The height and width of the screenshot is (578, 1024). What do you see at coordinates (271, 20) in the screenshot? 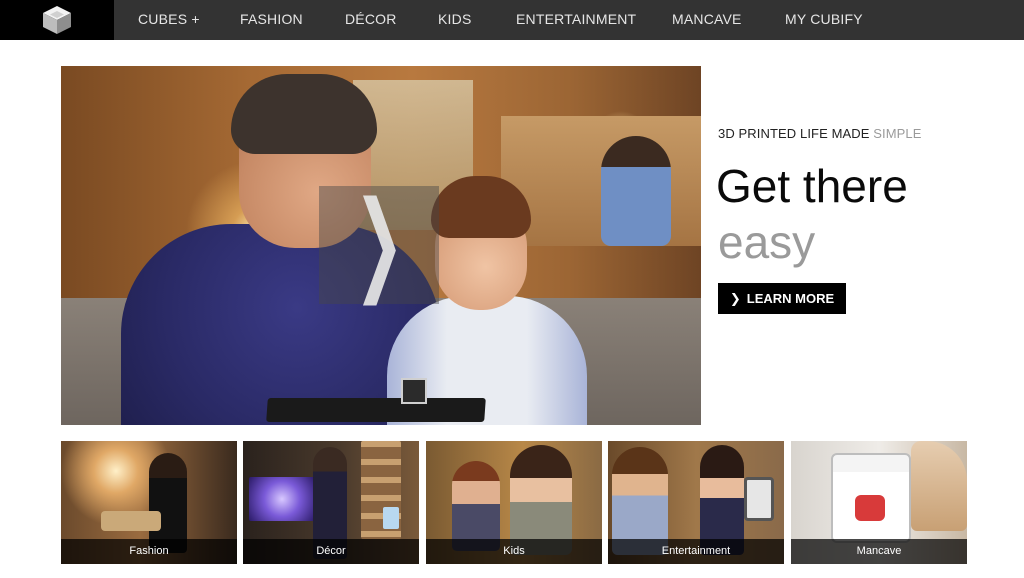
I see `nav-fashion: FASHION` at bounding box center [271, 20].